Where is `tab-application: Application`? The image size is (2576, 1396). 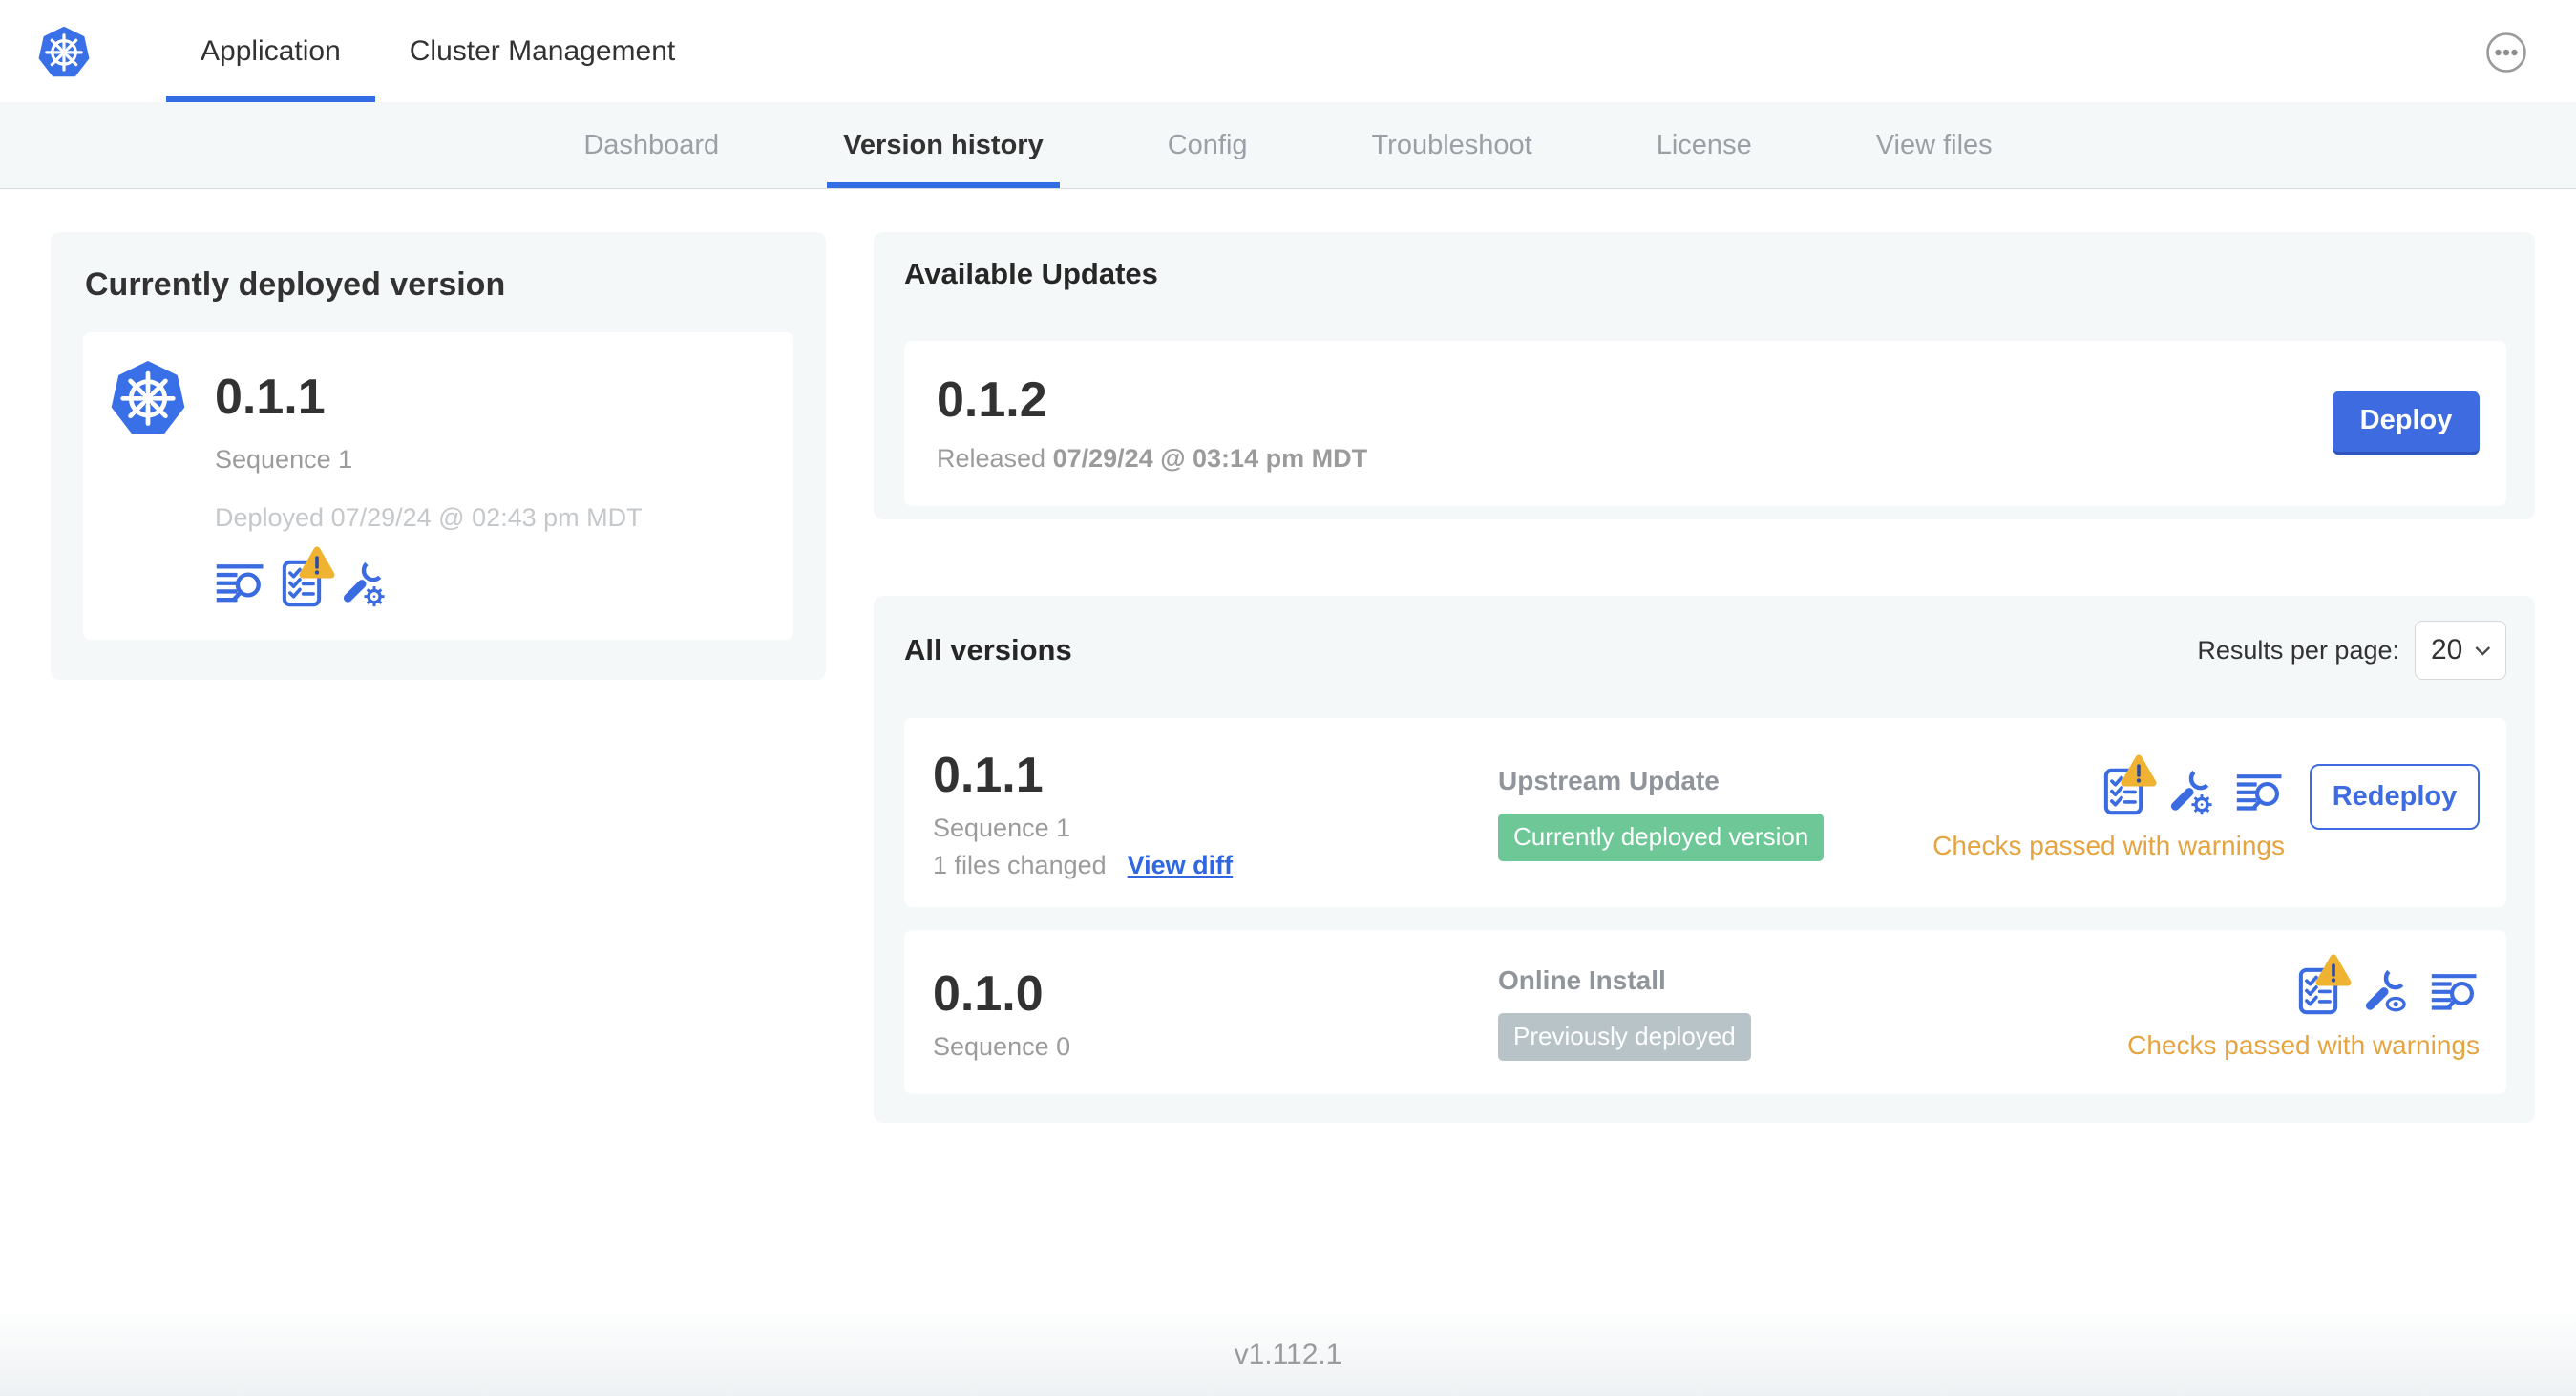 tab-application: Application is located at coordinates (270, 51).